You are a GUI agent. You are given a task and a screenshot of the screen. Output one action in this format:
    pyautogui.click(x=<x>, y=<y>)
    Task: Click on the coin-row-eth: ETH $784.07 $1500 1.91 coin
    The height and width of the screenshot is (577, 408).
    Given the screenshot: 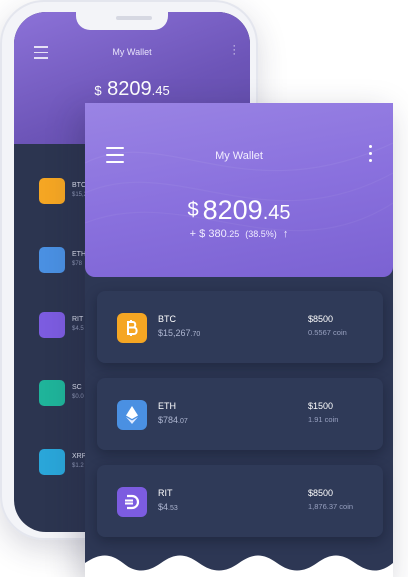 What is the action you would take?
    pyautogui.click(x=240, y=414)
    